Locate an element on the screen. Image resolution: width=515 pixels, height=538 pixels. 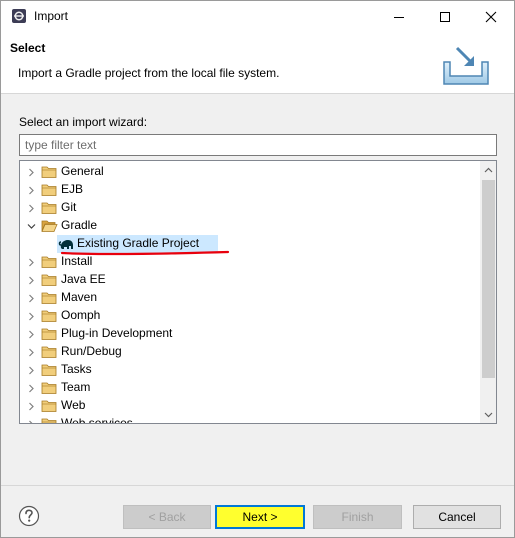
back-button: < Back is located at coordinates (167, 517).